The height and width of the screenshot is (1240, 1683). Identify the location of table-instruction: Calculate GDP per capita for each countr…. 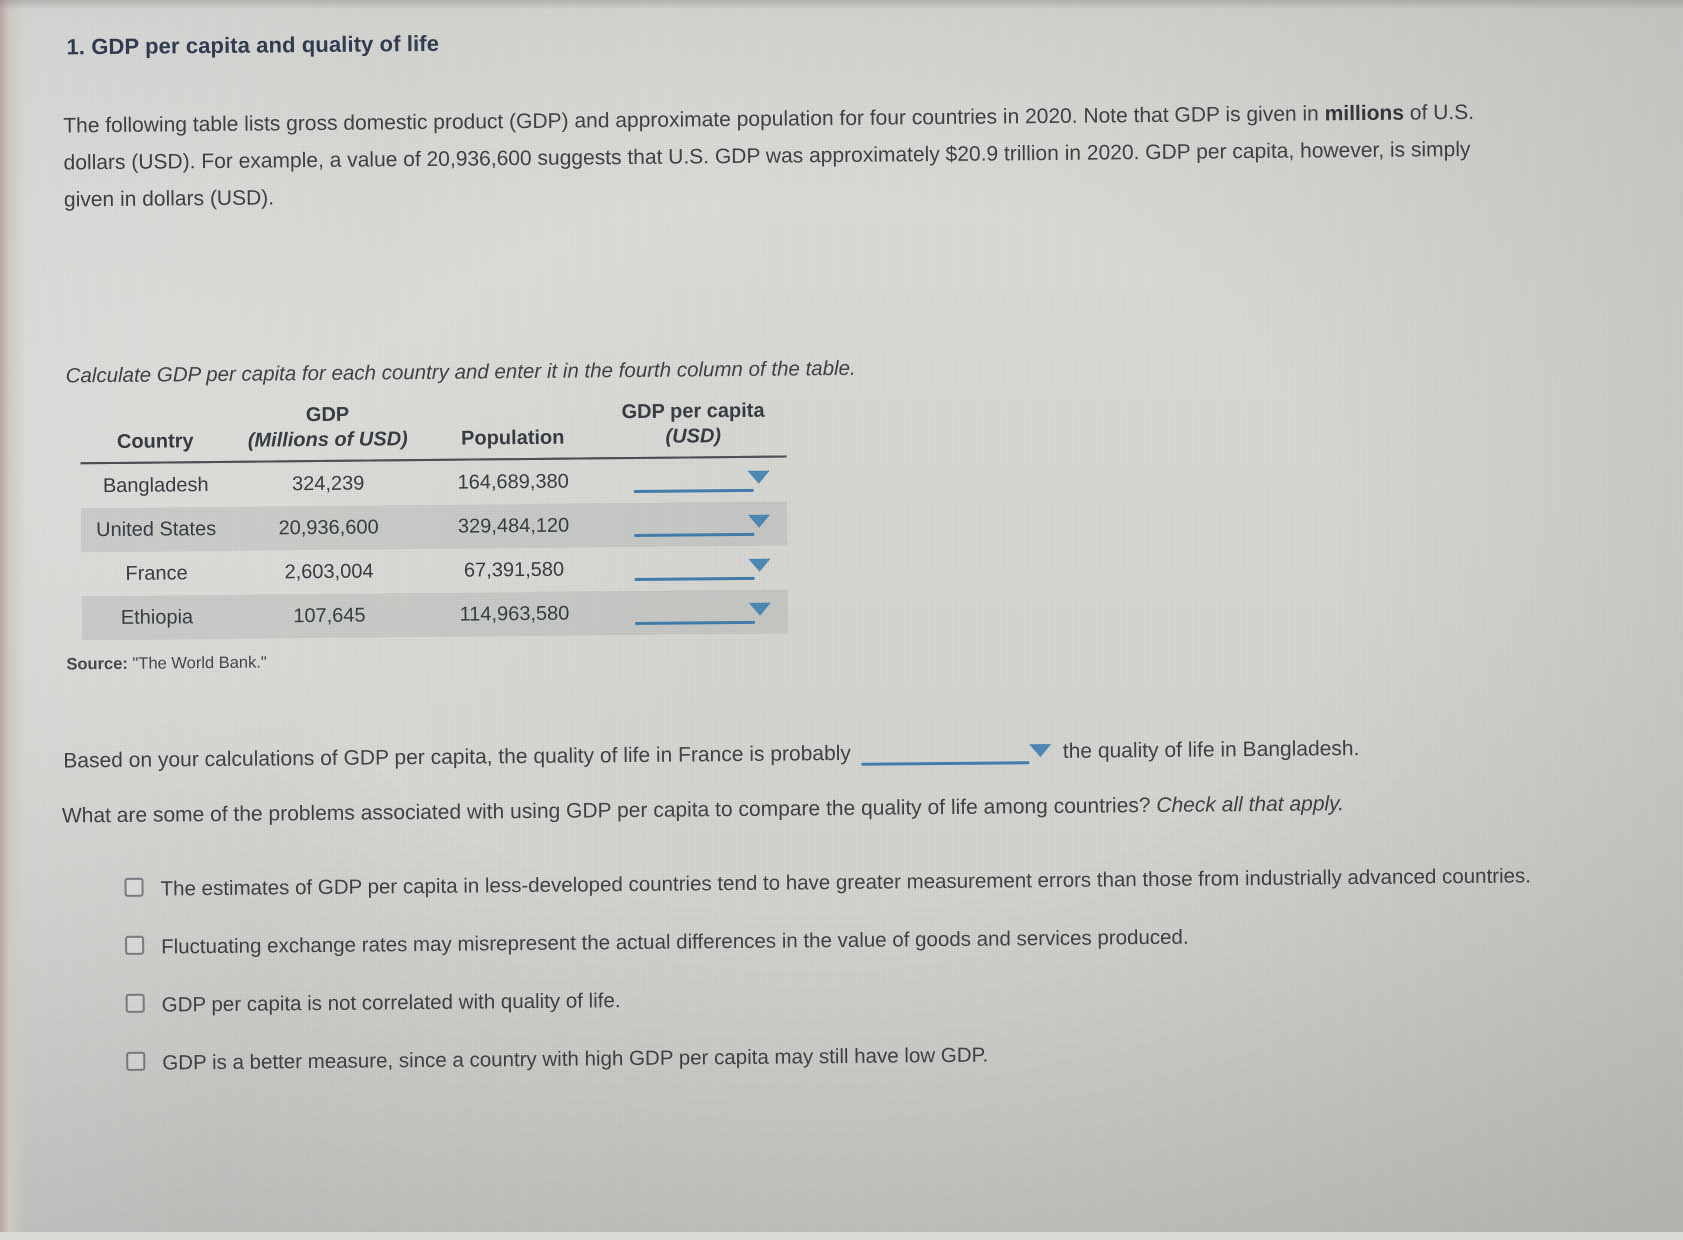
(460, 372).